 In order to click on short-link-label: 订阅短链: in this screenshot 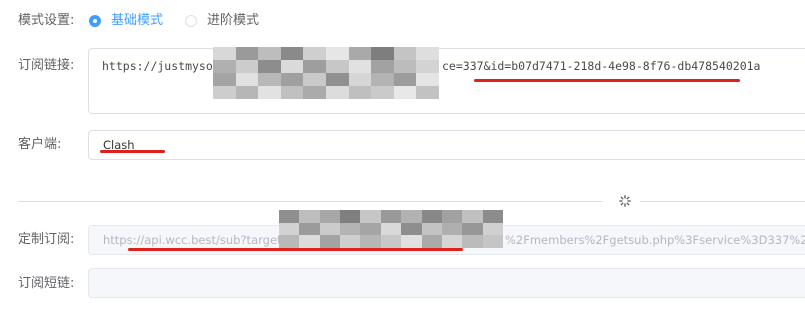, I will do `click(46, 283)`.